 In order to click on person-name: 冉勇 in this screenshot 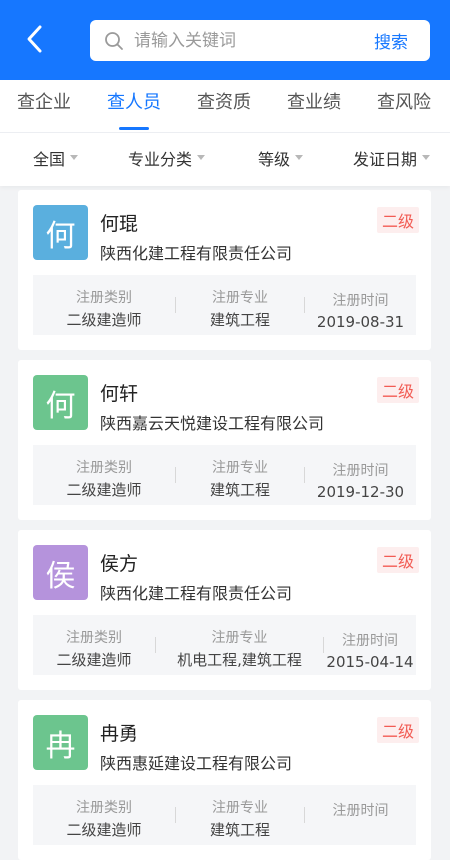, I will do `click(119, 734)`.